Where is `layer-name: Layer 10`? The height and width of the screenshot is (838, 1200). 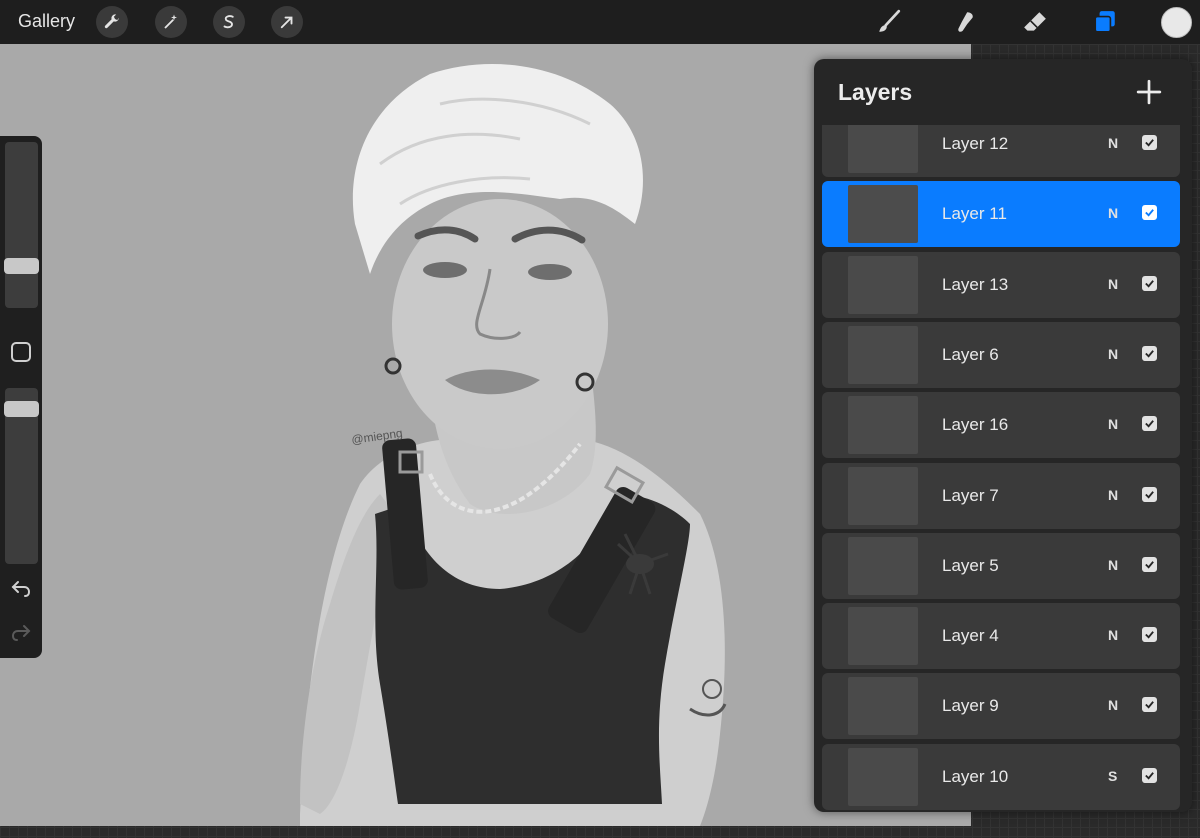
layer-name: Layer 10 is located at coordinates (975, 776).